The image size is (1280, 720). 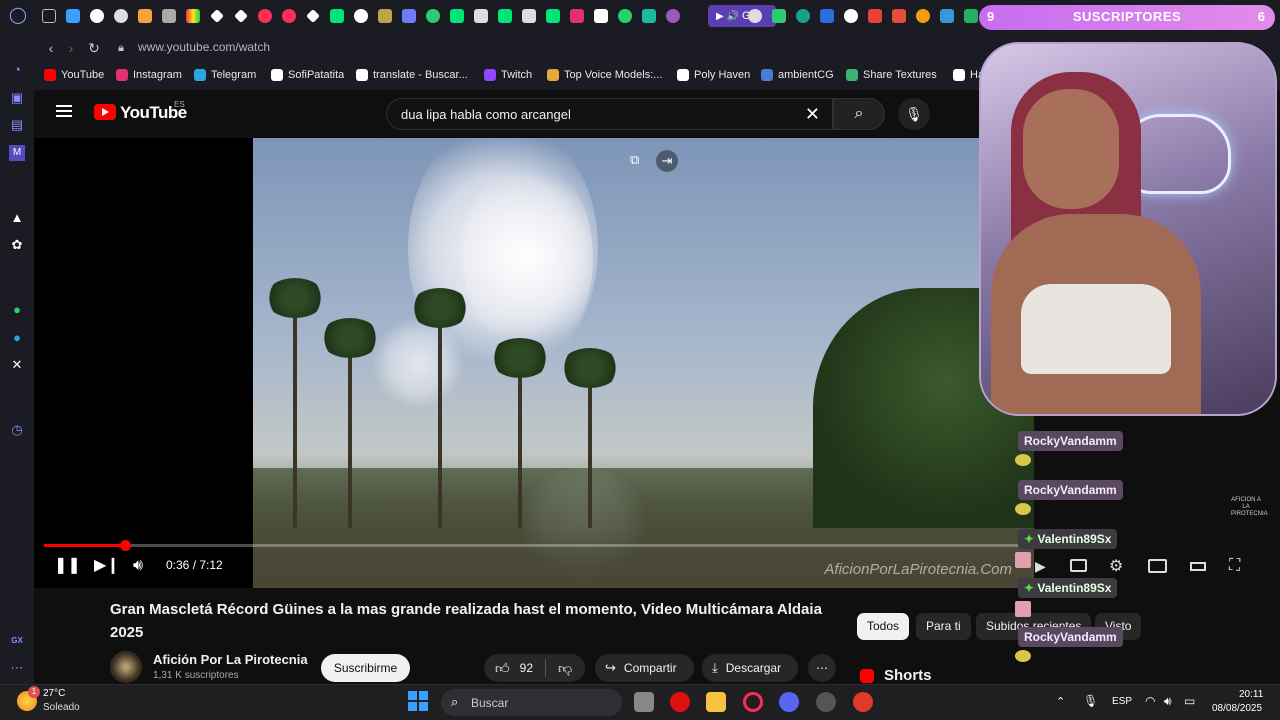 What do you see at coordinates (639, 161) in the screenshot?
I see `miniplayer-icon: ⧉` at bounding box center [639, 161].